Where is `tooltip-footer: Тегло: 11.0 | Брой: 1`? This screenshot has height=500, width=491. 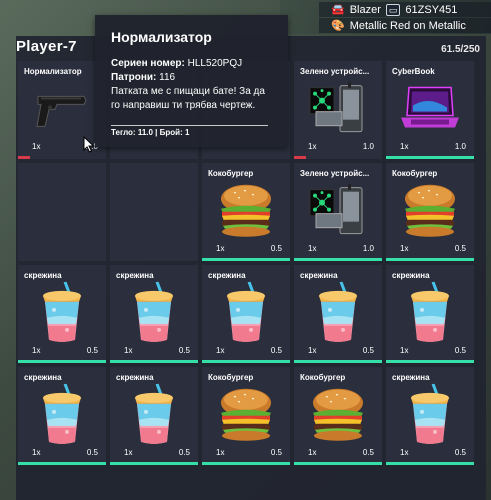
tooltip-footer: Тегло: 11.0 | Брой: 1 is located at coordinates (150, 132).